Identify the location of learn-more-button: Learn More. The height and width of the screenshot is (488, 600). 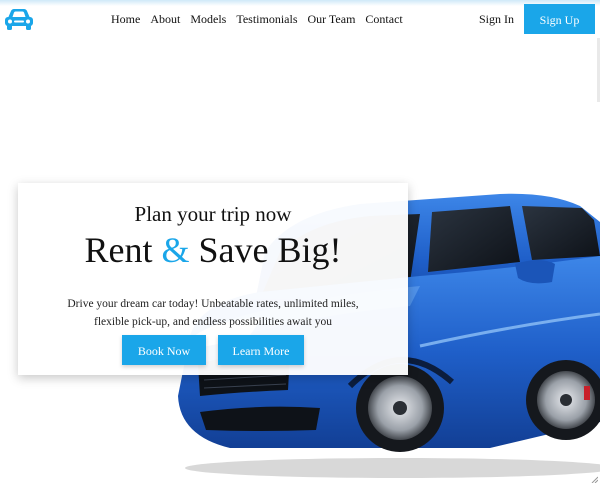
(261, 350).